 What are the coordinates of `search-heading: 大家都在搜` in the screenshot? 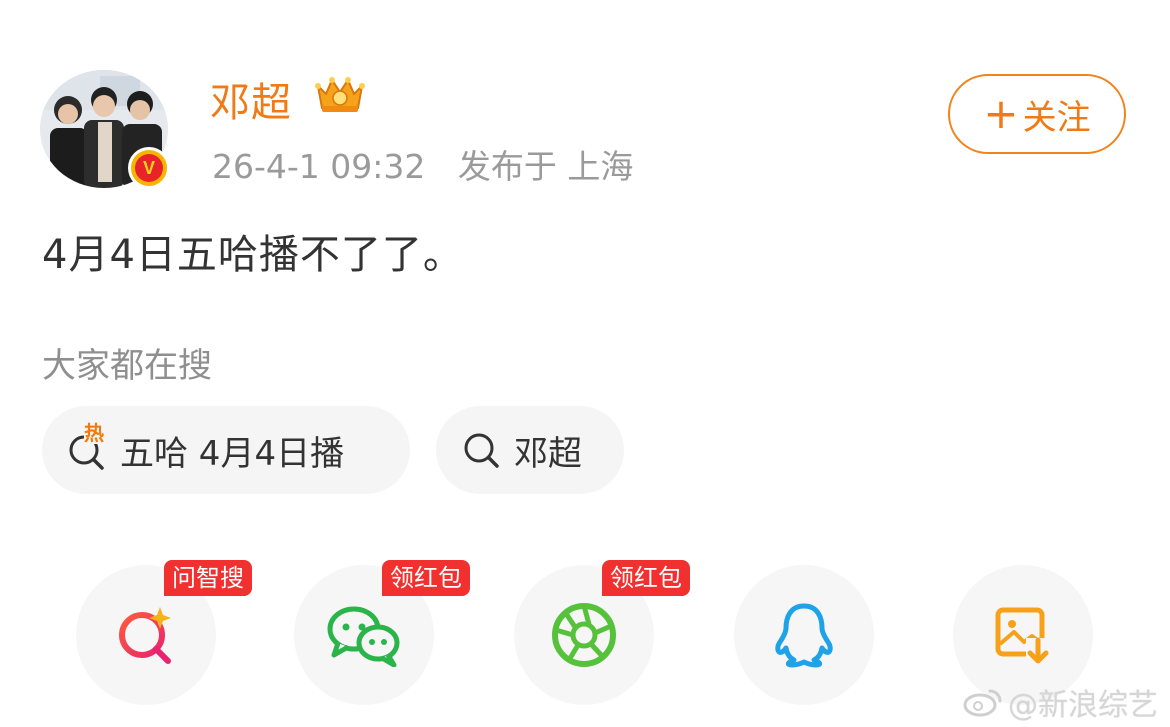 It's located at (127, 366).